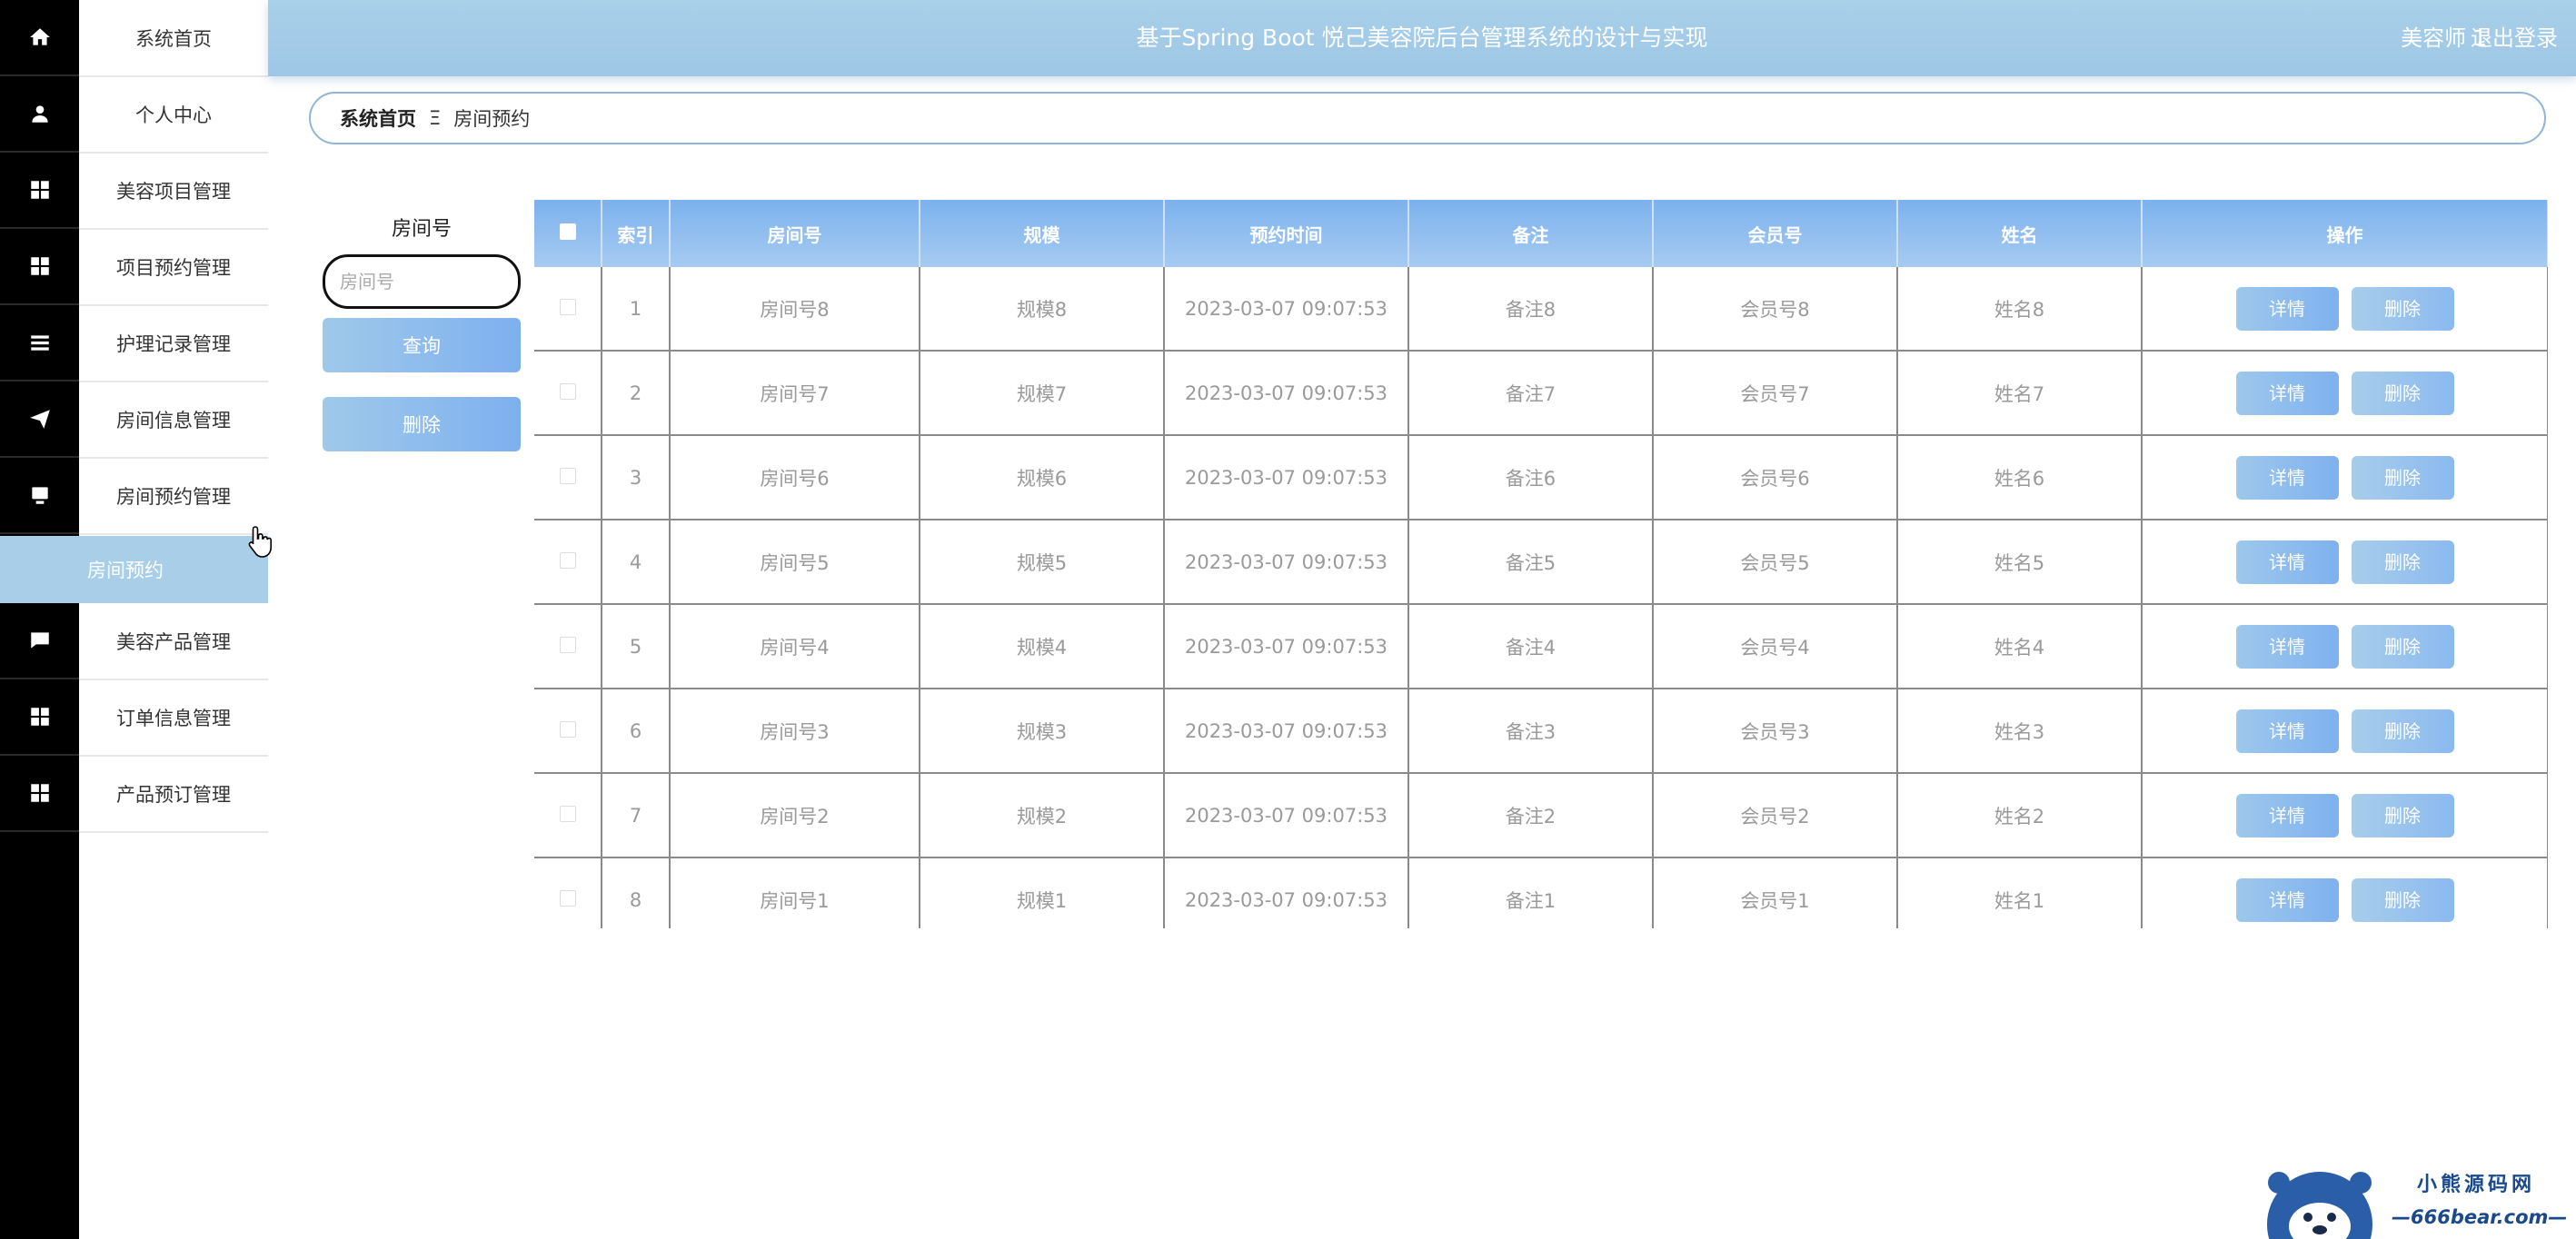  I want to click on user-icon, so click(40, 114).